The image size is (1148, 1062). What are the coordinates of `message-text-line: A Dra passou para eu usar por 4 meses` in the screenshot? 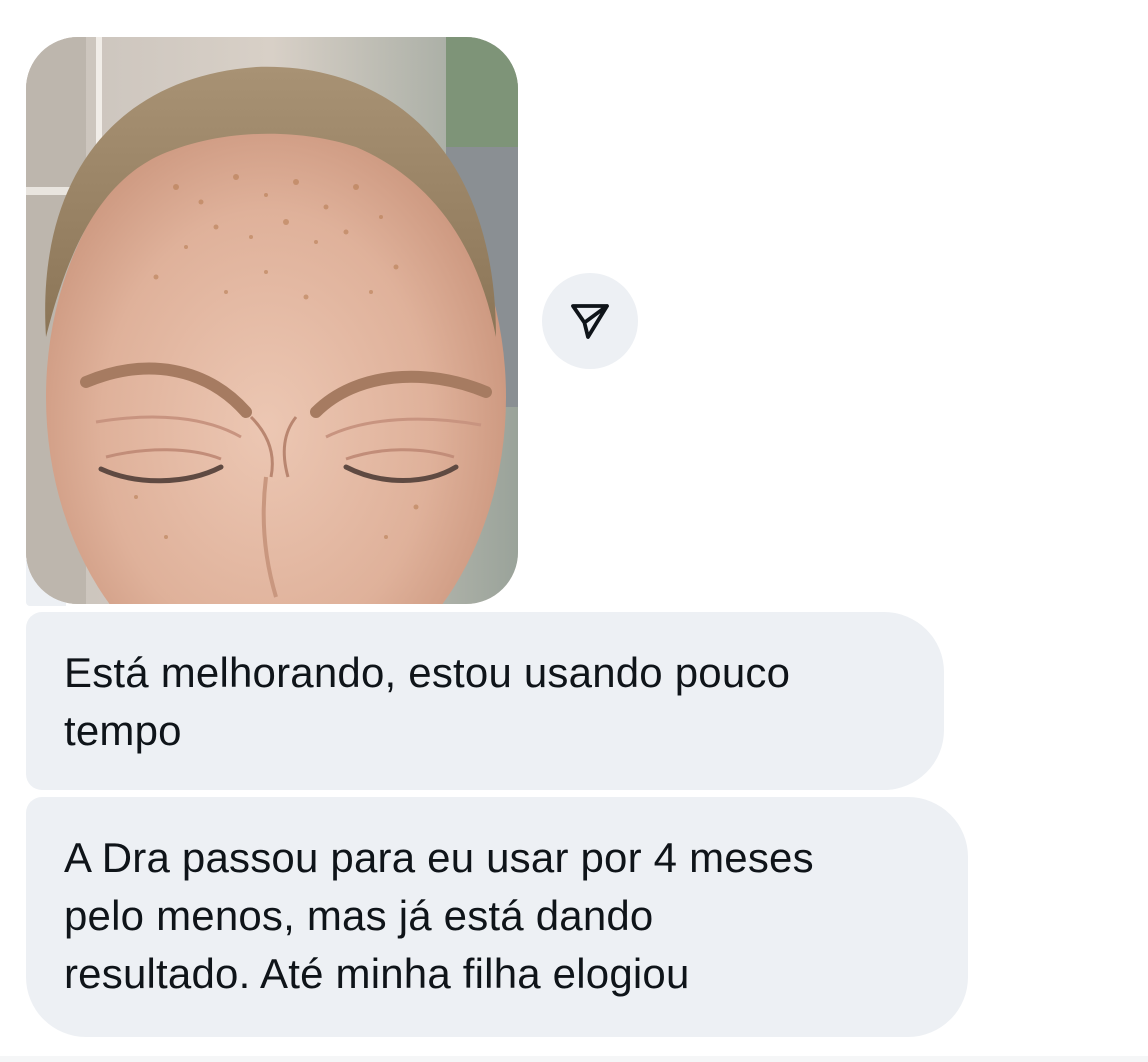 It's located at (439, 857).